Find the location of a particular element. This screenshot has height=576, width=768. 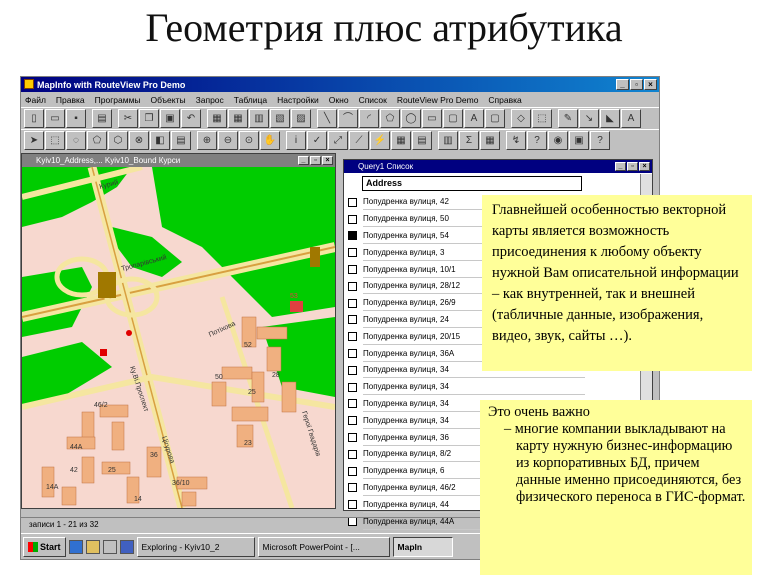

unselect-icon: ⊗ is located at coordinates (139, 140).